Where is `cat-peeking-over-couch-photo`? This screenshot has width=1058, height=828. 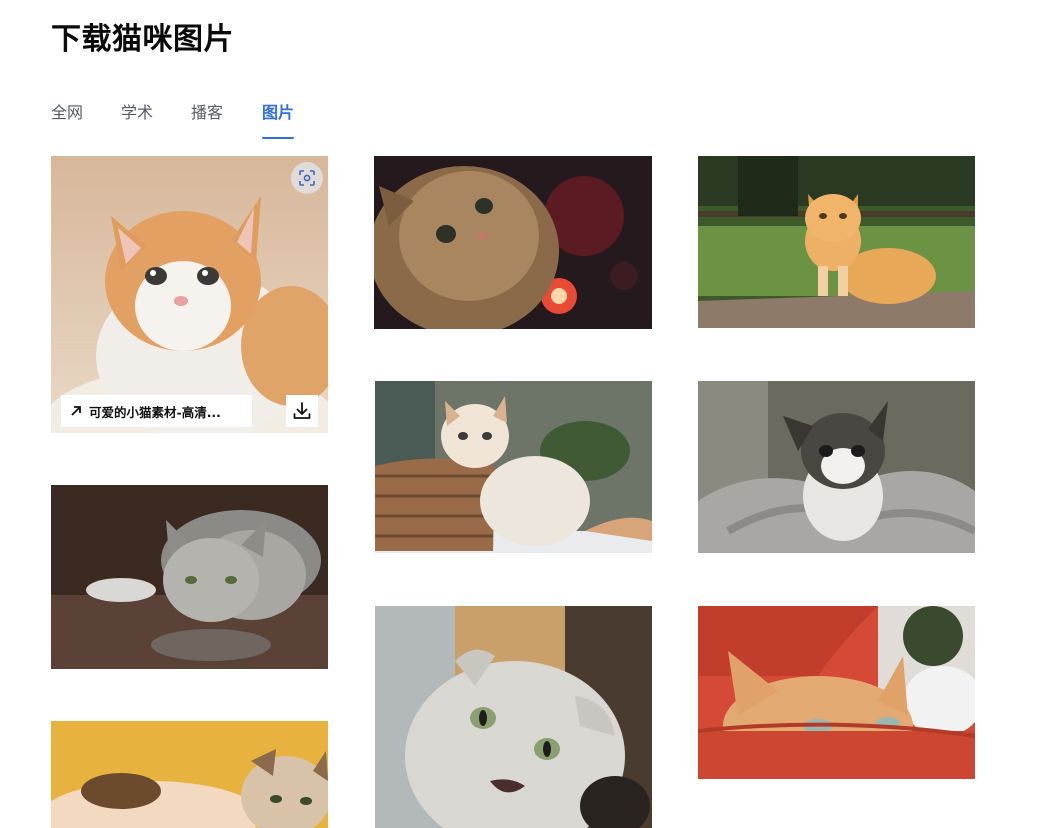 cat-peeking-over-couch-photo is located at coordinates (836, 692).